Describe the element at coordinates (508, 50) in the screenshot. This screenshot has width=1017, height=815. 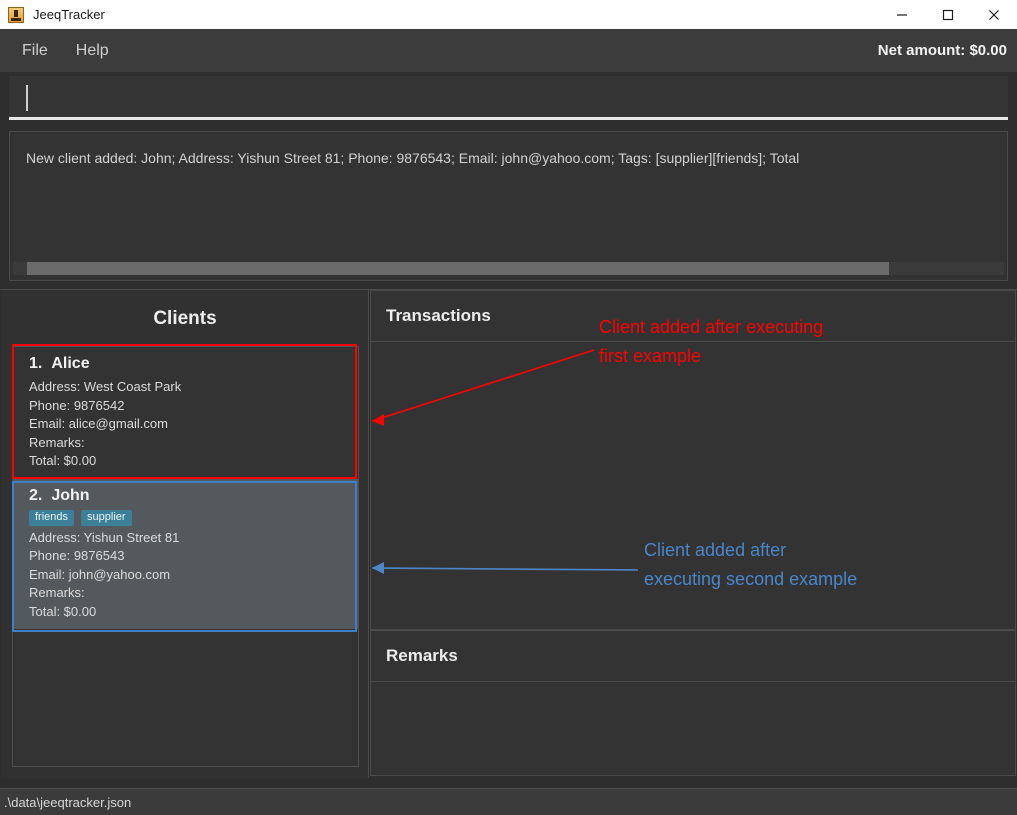
I see `menubar: File Help Net amount: $0.00` at that location.